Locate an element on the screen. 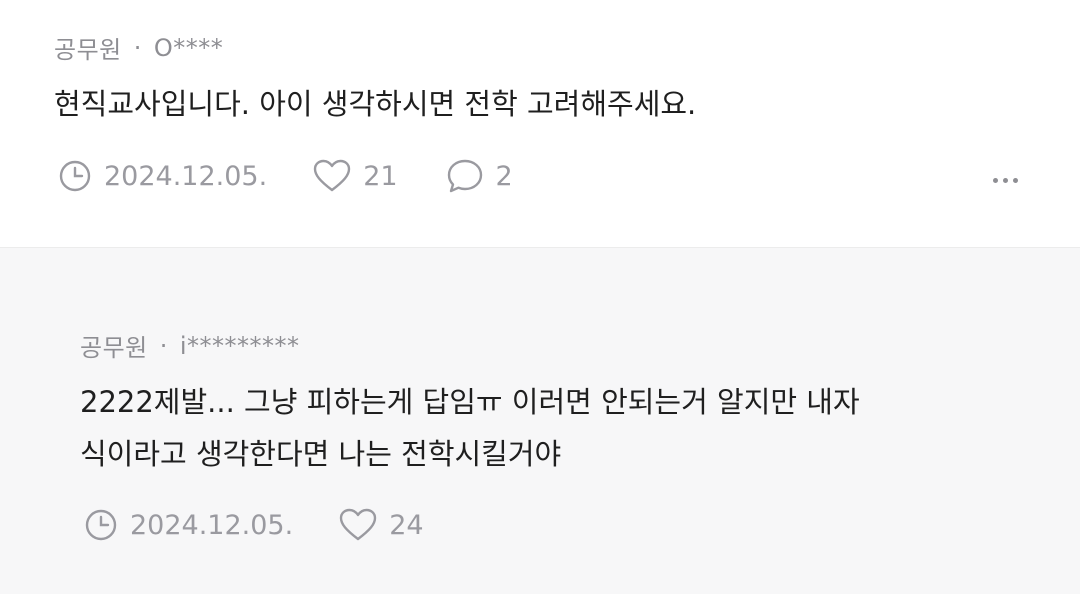 The height and width of the screenshot is (594, 1080). like-button: 21 is located at coordinates (355, 176).